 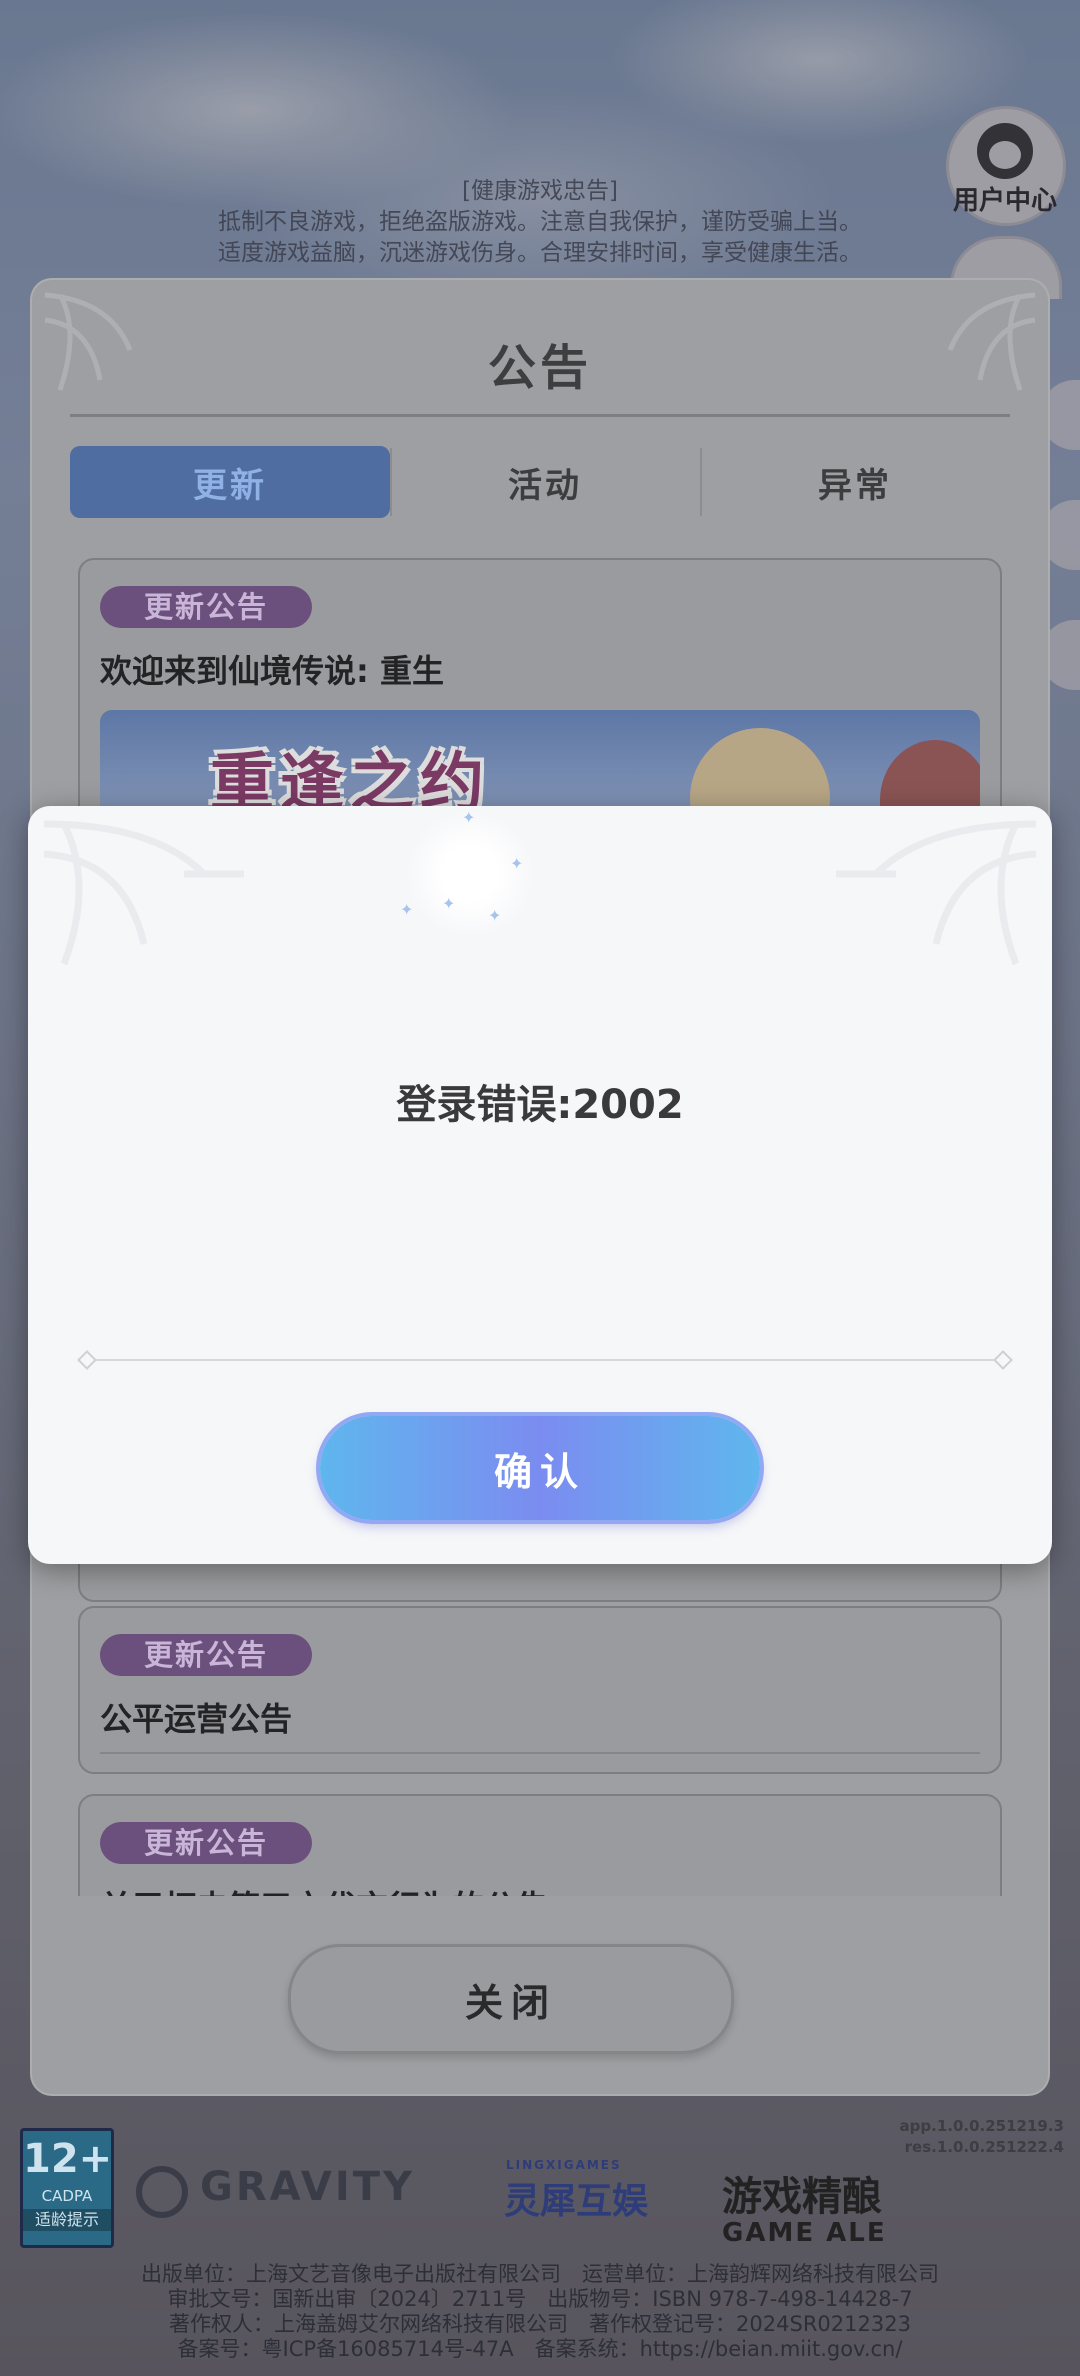 I want to click on gravity-logo-text: GRAVITY, so click(x=307, y=2187).